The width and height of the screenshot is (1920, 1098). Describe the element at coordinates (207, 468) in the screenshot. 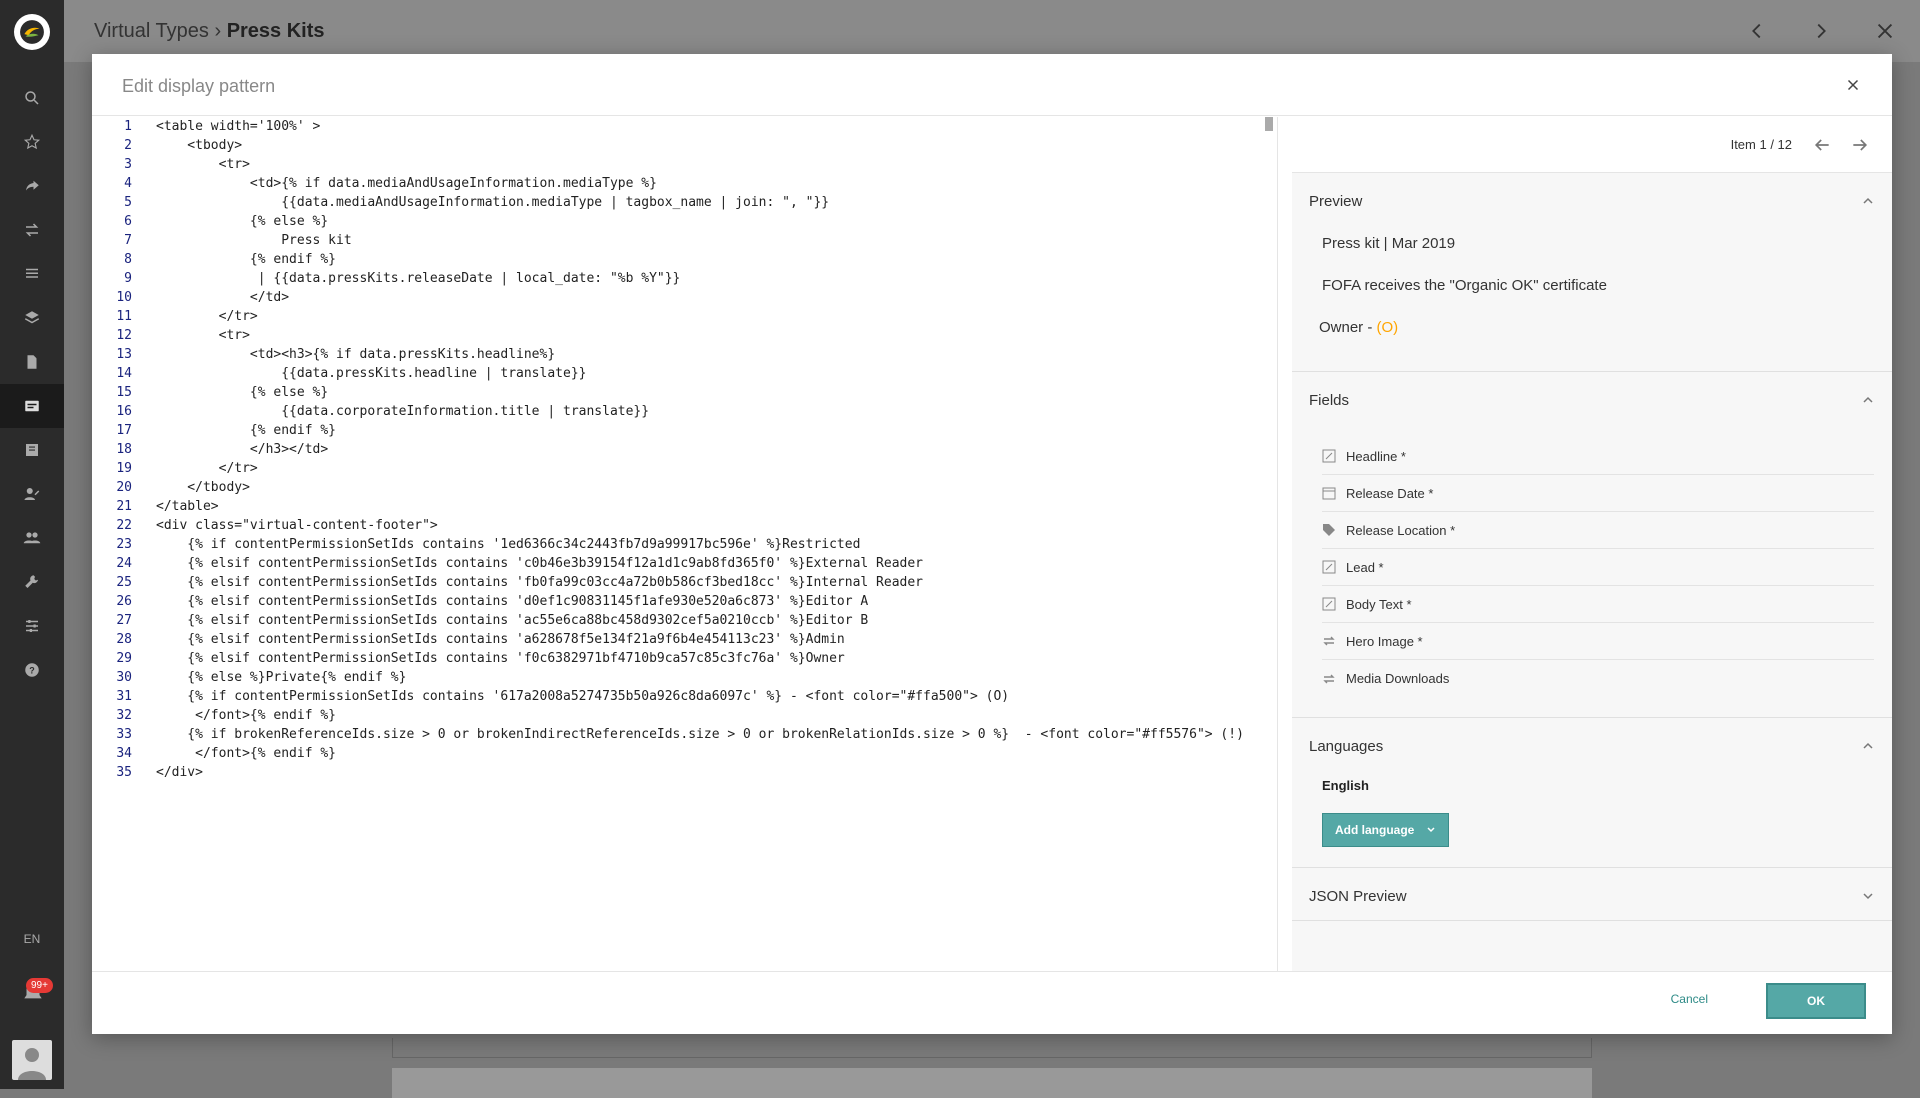

I see `code-text: </tr>` at that location.